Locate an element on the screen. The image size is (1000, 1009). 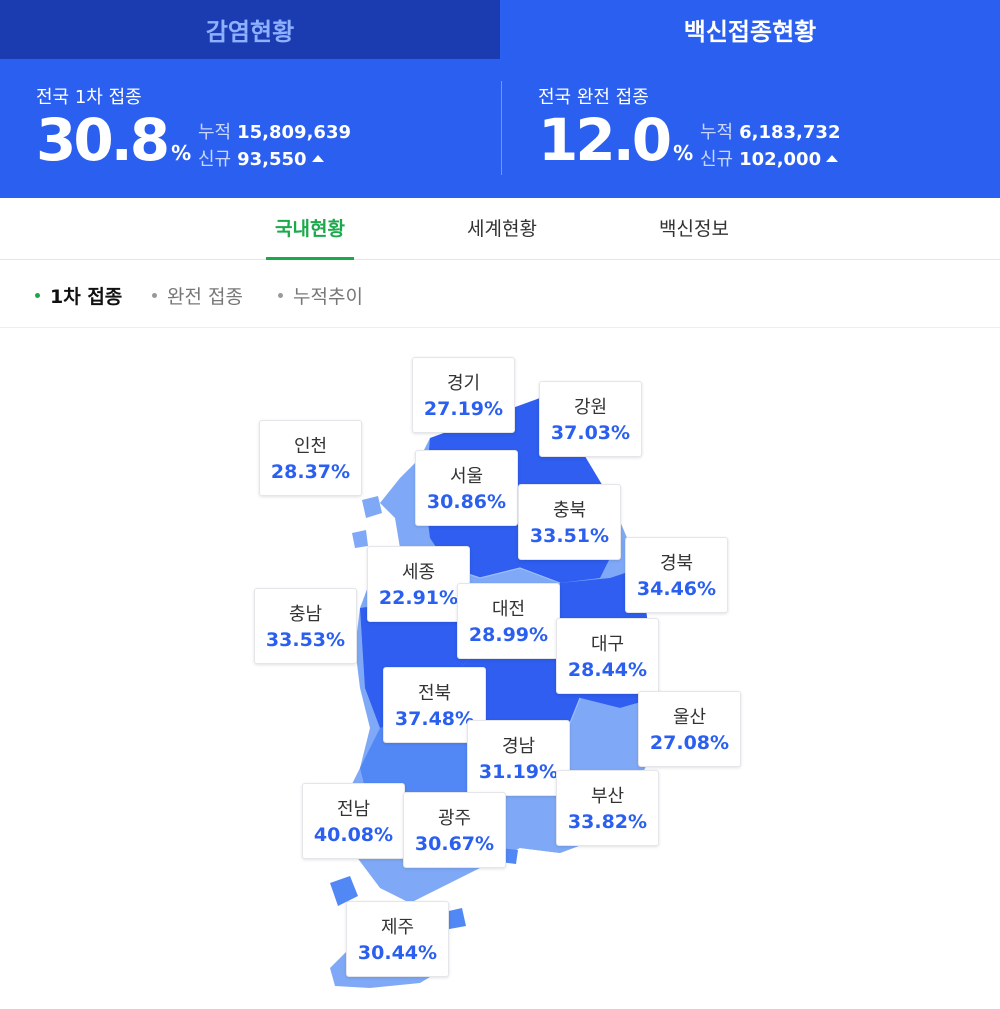
region-card-jeonnam: 전남 40.08% is located at coordinates (353, 821).